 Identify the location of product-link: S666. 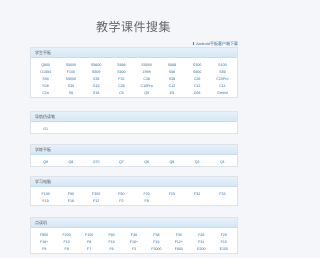
(121, 65).